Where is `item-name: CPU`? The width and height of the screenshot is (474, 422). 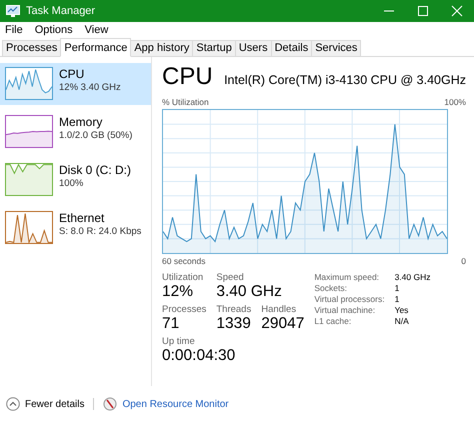 item-name: CPU is located at coordinates (72, 74).